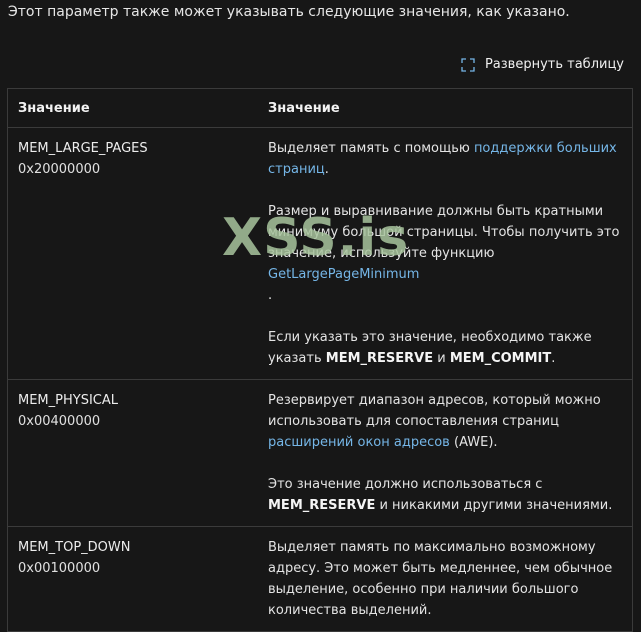 The height and width of the screenshot is (632, 641). Describe the element at coordinates (554, 64) in the screenshot. I see `expand-table-label: Развернуть таблицу` at that location.